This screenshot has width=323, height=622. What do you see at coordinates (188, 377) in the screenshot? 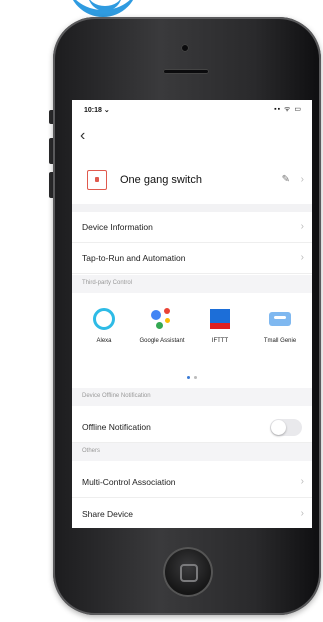
I see `pager-dot-active` at bounding box center [188, 377].